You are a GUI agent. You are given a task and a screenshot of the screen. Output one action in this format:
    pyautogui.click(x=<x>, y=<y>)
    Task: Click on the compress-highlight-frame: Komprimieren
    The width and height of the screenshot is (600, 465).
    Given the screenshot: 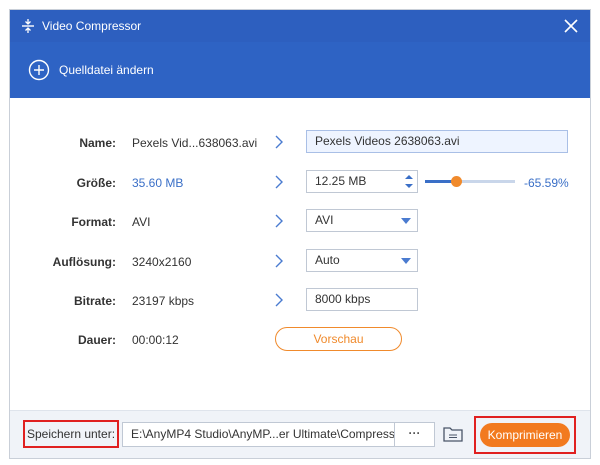 What is the action you would take?
    pyautogui.click(x=525, y=435)
    